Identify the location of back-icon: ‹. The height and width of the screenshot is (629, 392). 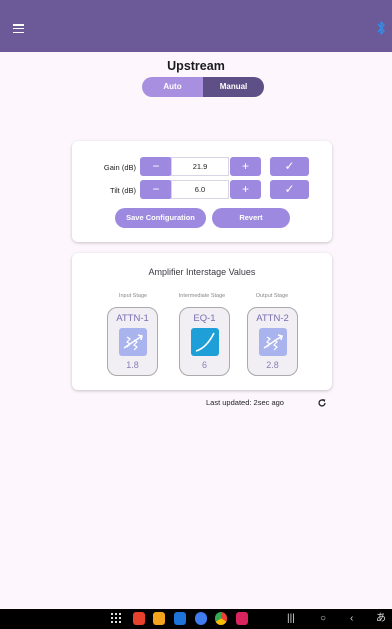
(351, 618).